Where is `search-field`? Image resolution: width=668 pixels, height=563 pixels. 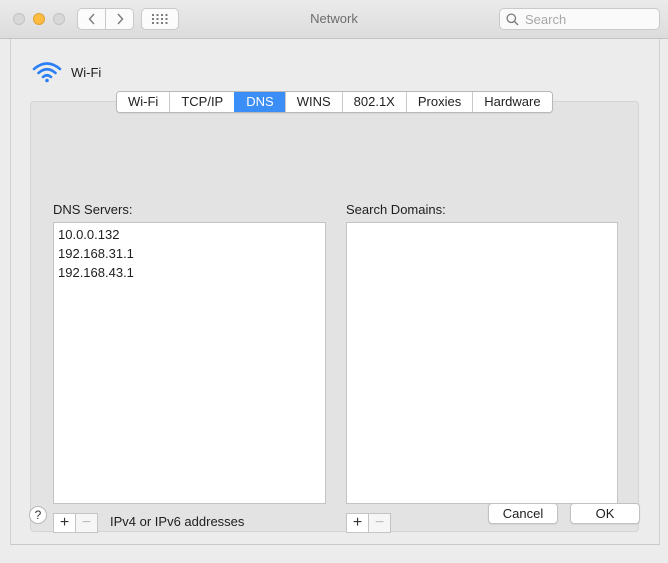
search-field is located at coordinates (579, 19).